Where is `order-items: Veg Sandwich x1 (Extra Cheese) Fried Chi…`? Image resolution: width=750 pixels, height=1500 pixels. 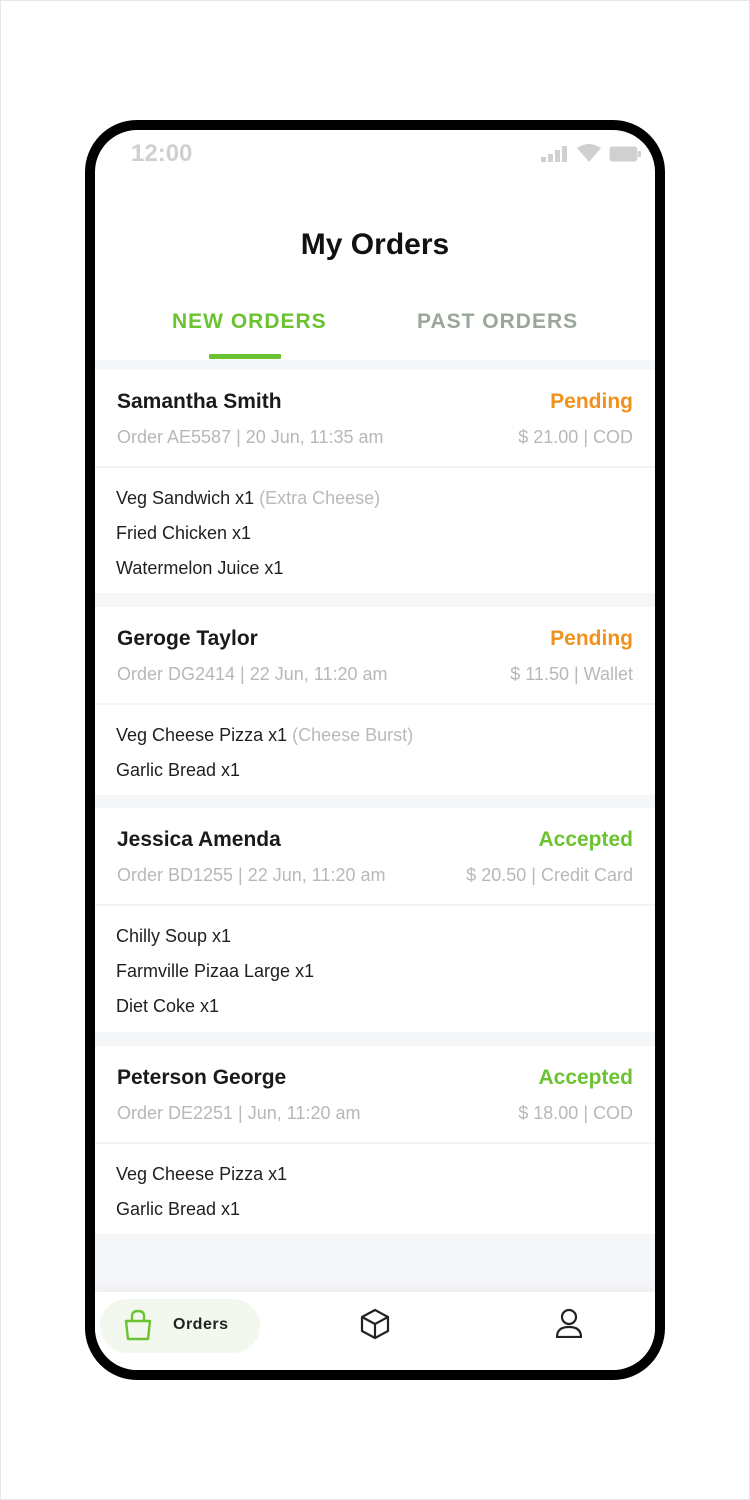 order-items: Veg Sandwich x1 (Extra Cheese) Fried Chi… is located at coordinates (375, 530).